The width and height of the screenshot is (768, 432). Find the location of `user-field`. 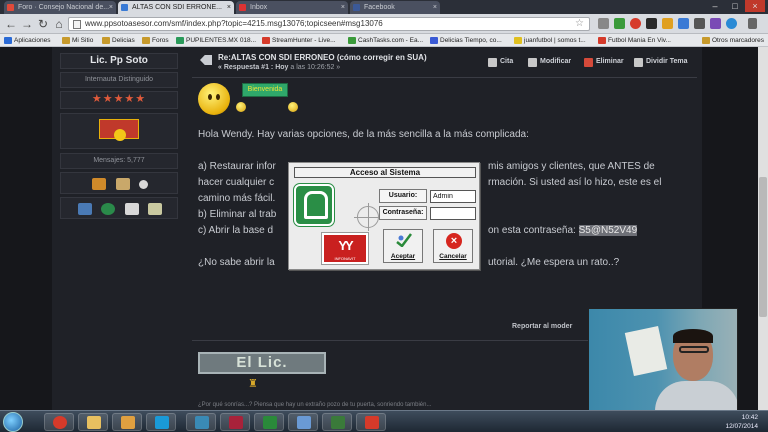

user-field is located at coordinates (453, 196).